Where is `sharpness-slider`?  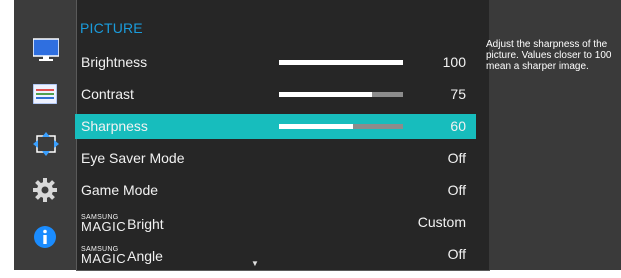
sharpness-slider is located at coordinates (341, 126).